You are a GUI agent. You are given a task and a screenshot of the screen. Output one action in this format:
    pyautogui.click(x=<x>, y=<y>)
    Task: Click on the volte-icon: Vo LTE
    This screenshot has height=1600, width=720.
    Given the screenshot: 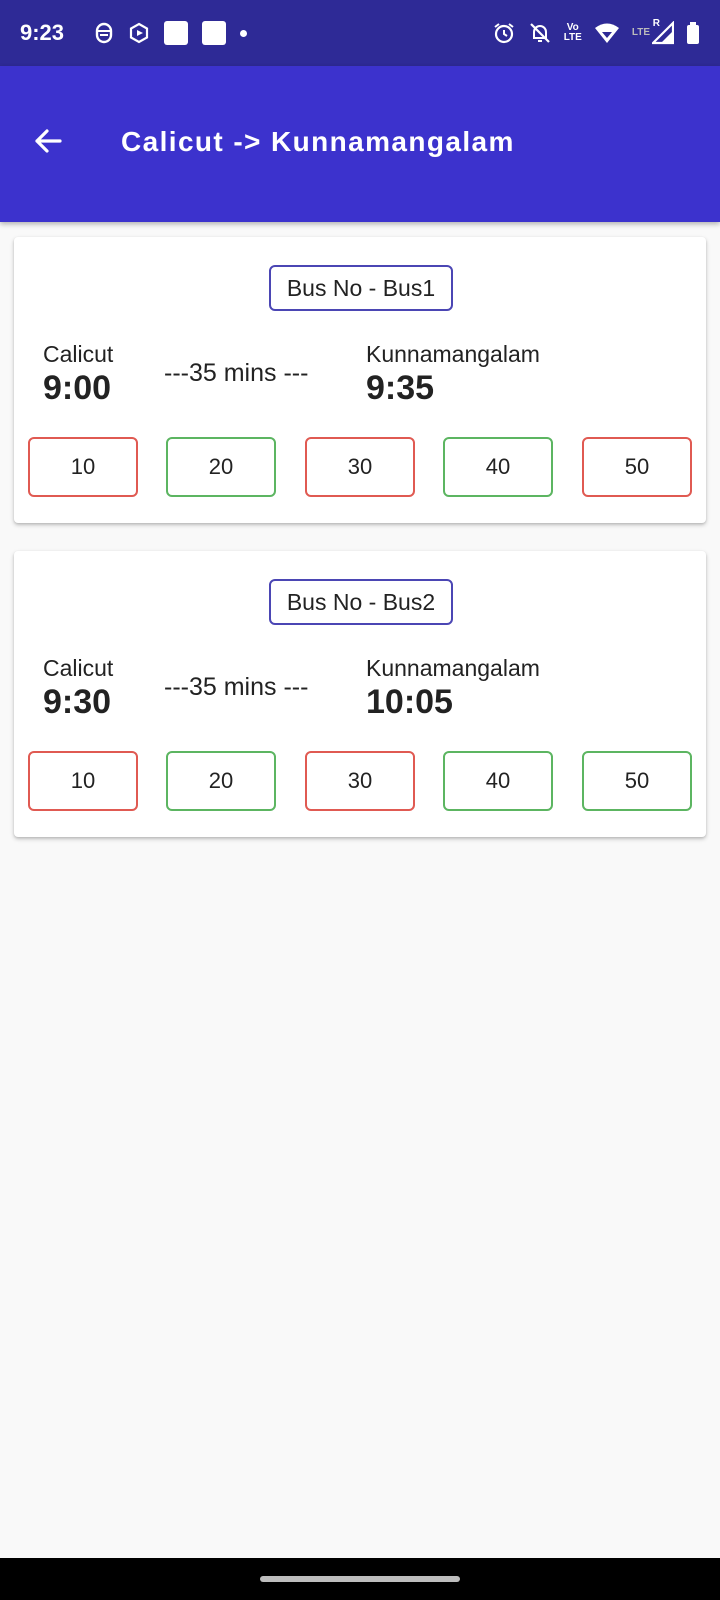 What is the action you would take?
    pyautogui.click(x=573, y=33)
    